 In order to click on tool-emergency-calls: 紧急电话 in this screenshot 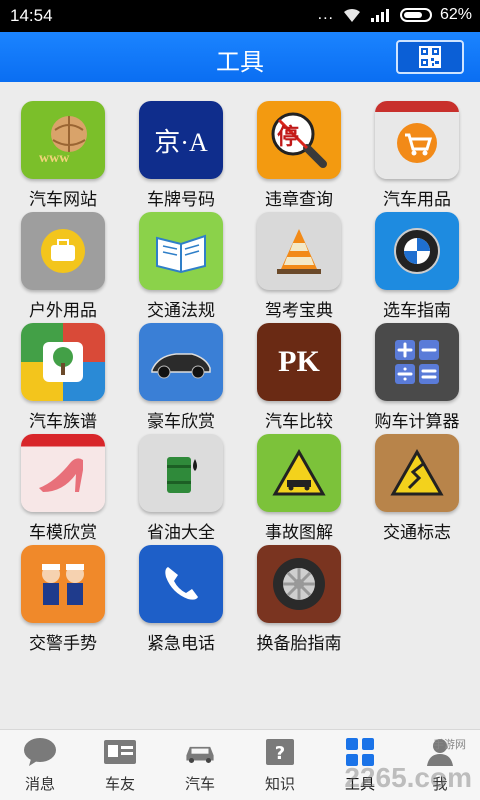, I will do `click(181, 596)`.